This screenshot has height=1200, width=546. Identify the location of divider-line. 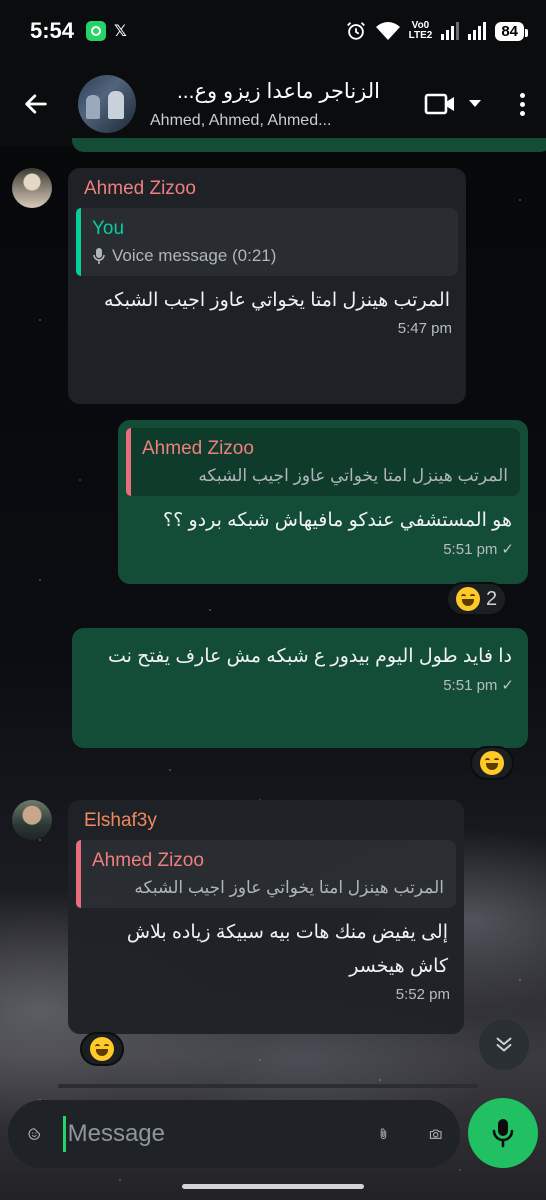
(268, 1086).